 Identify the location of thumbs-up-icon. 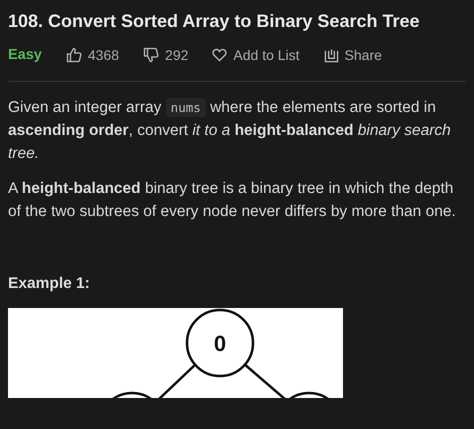
(74, 55).